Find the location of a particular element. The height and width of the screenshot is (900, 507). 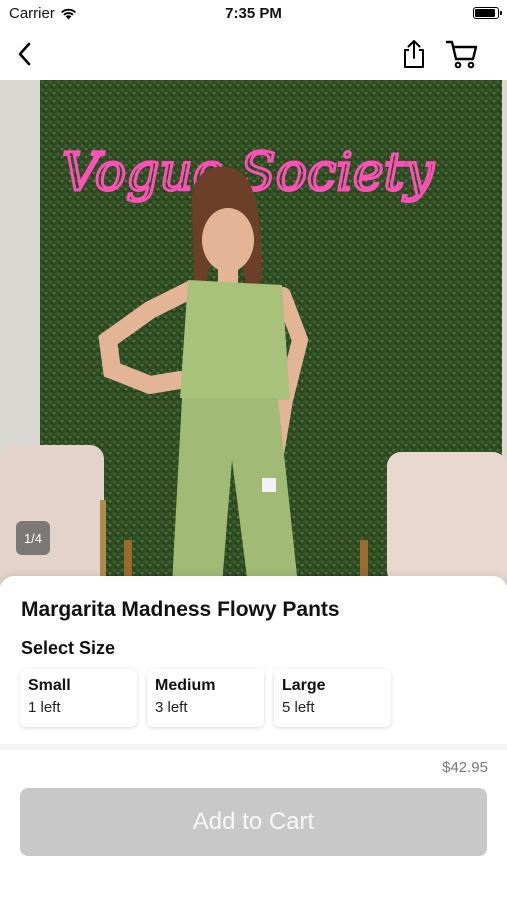

size-option-small: Small 1 left is located at coordinates (78, 698).